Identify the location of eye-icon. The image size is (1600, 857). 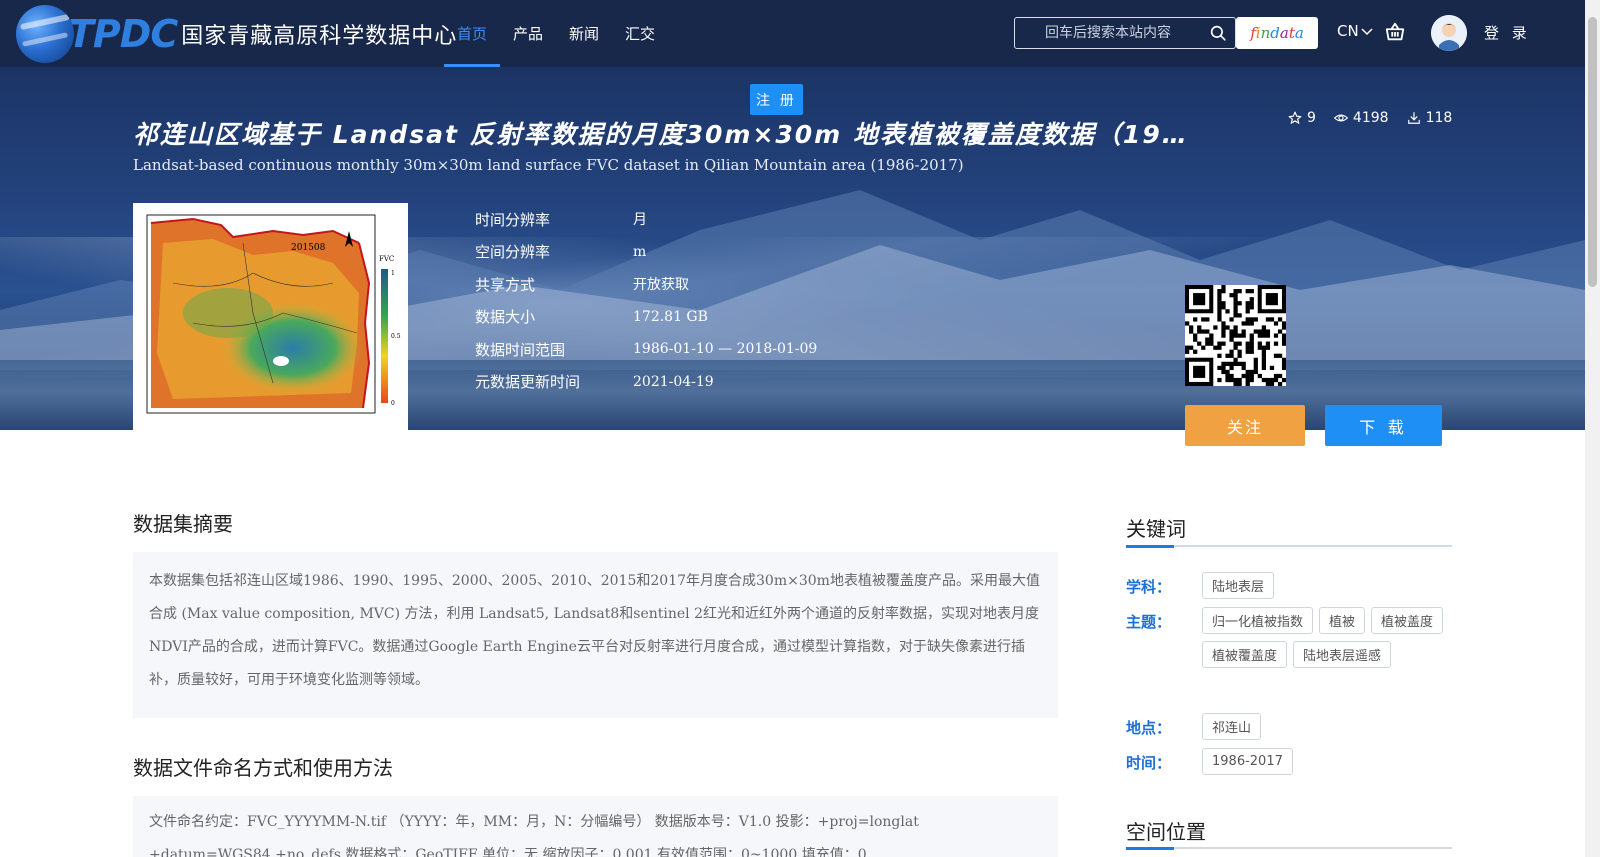
(1340, 118).